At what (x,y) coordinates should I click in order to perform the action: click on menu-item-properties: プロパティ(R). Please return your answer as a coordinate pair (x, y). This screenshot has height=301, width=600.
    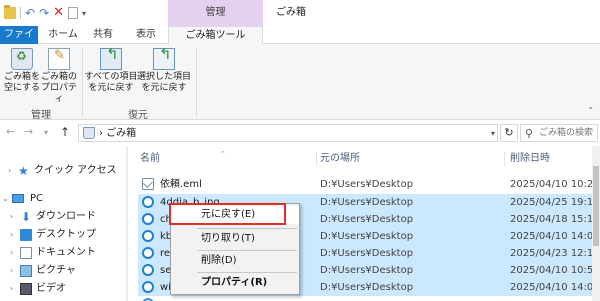
    Looking at the image, I should click on (235, 283).